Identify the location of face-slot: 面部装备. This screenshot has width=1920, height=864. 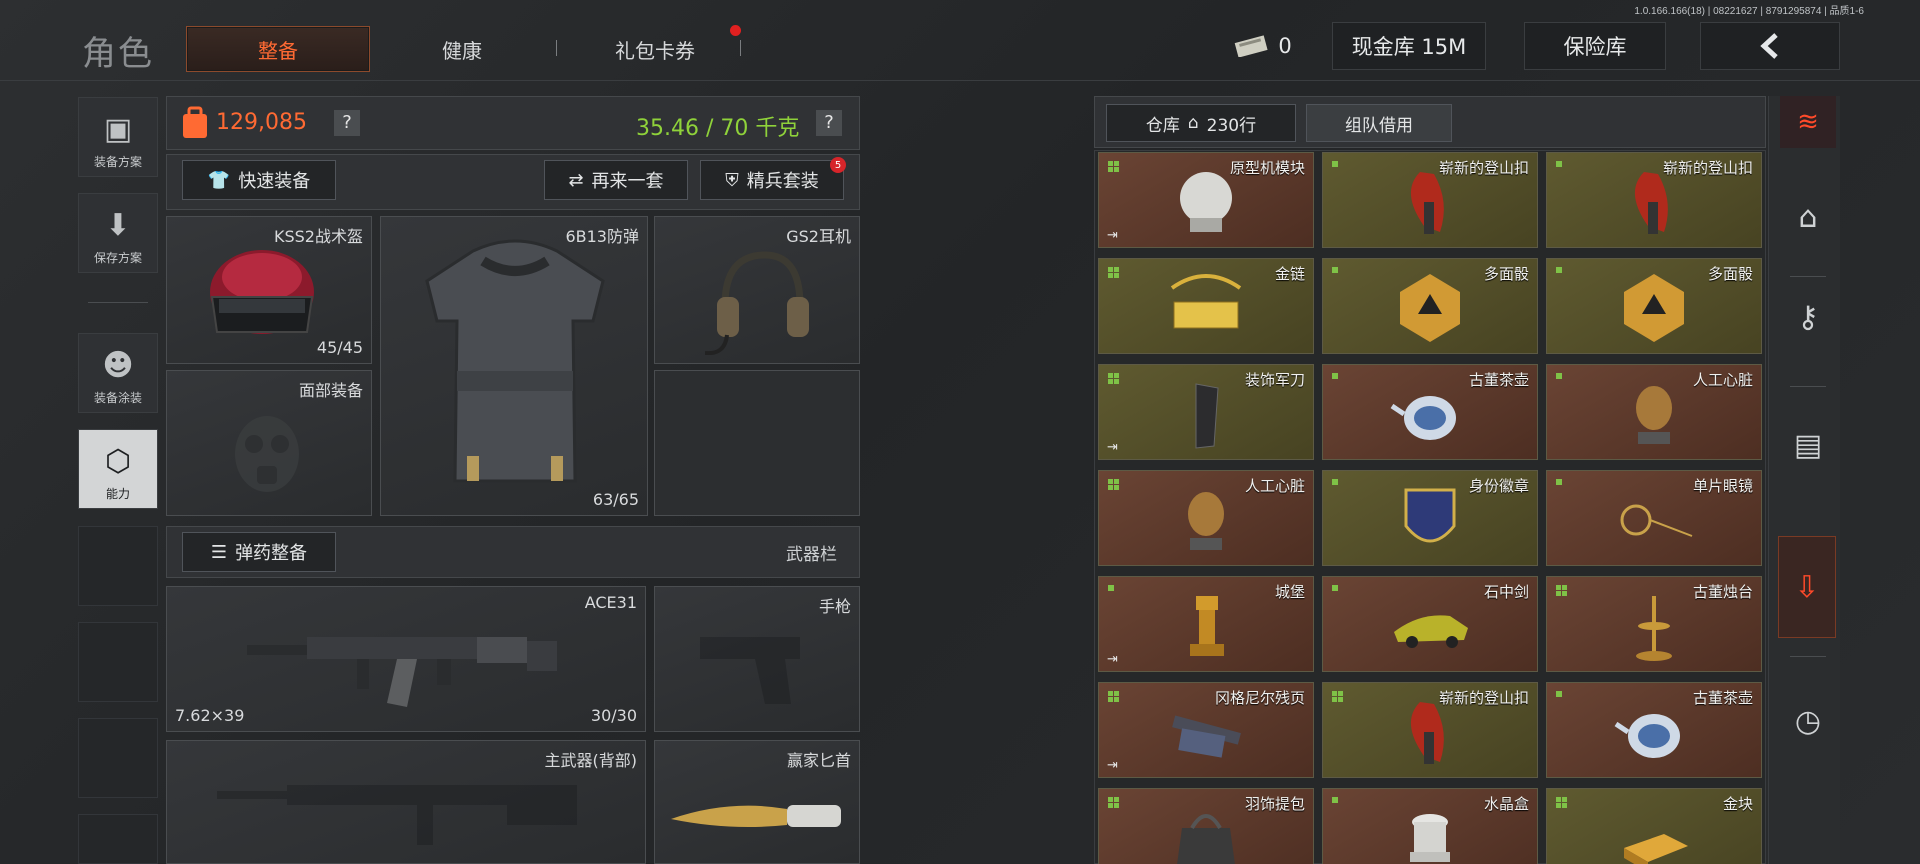
(269, 443).